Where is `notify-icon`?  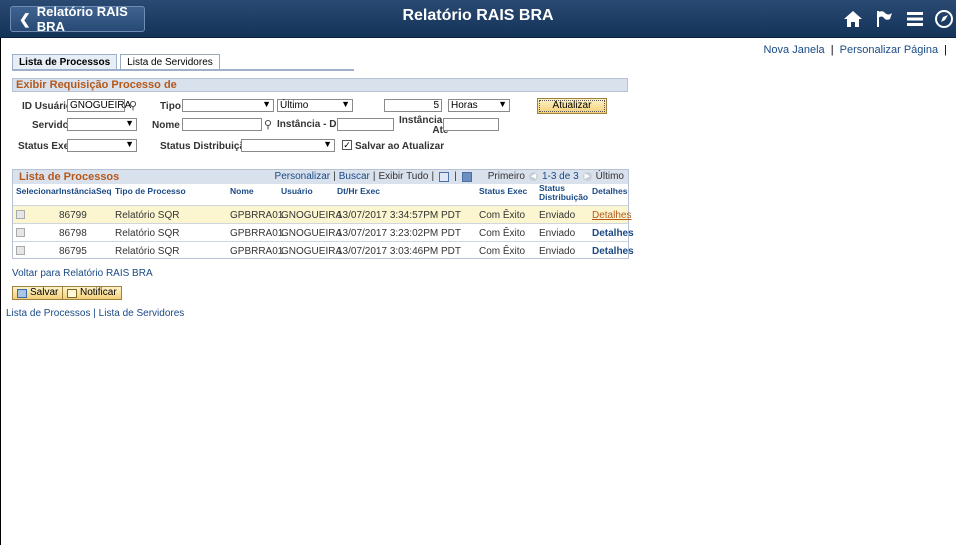
notify-icon is located at coordinates (72, 293).